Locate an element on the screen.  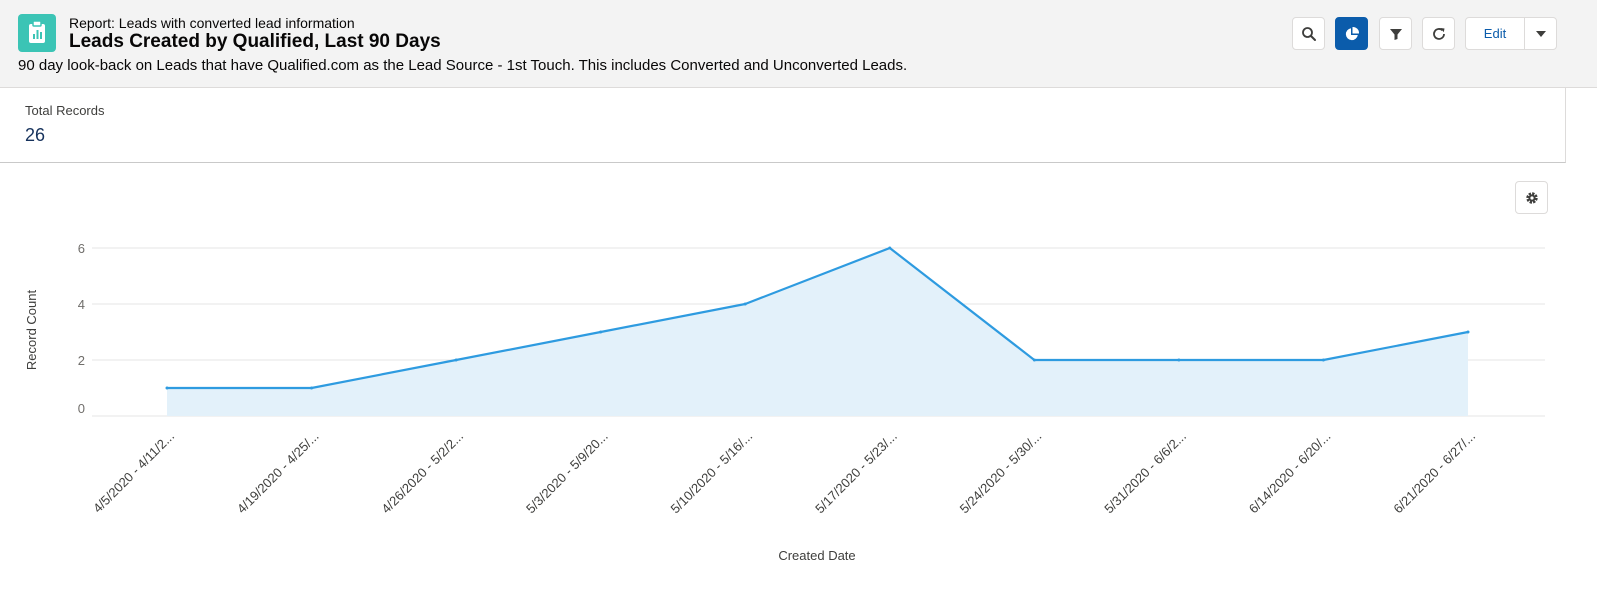
pie-chart-icon is located at coordinates (1352, 33).